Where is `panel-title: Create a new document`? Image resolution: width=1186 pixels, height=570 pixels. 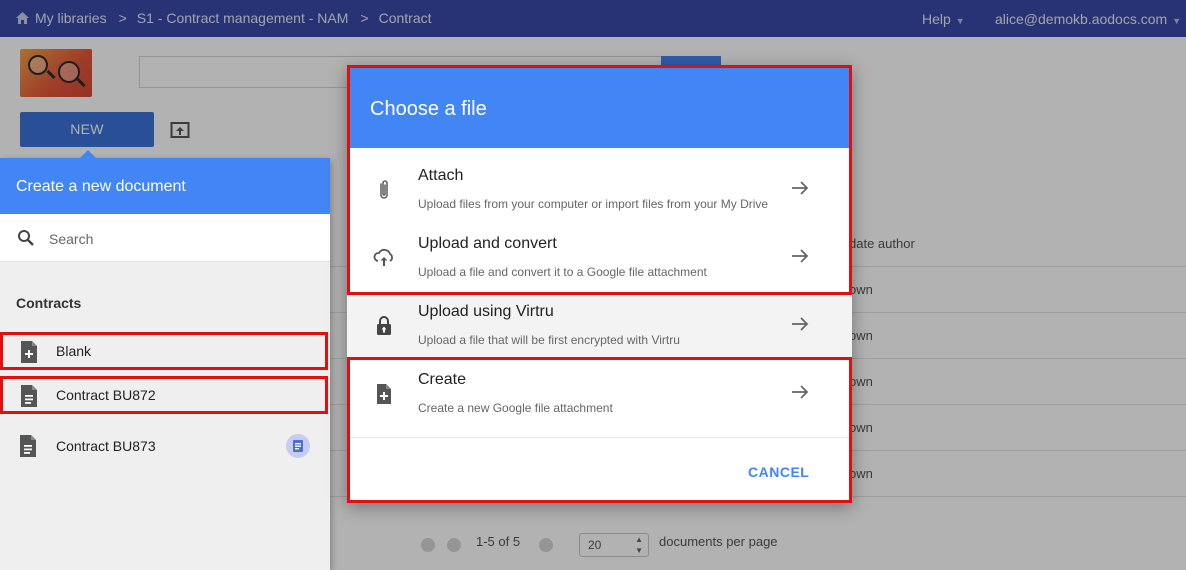
panel-title: Create a new document is located at coordinates (165, 186).